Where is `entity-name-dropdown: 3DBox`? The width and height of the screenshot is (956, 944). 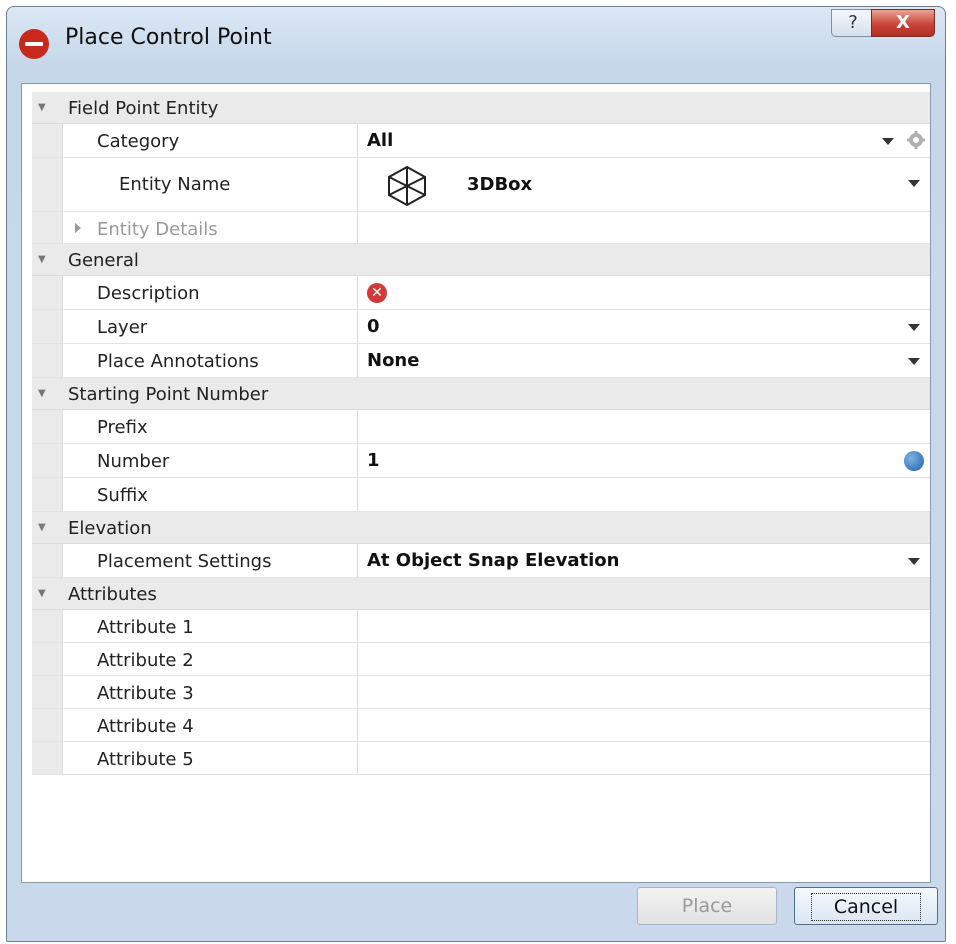 entity-name-dropdown: 3DBox is located at coordinates (644, 184).